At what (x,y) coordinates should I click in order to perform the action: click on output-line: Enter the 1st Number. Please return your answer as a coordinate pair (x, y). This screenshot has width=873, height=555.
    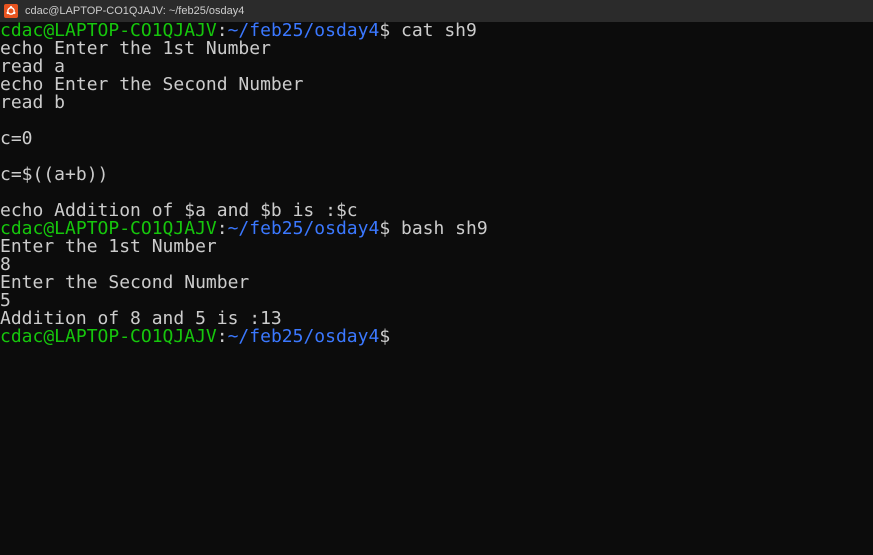
    Looking at the image, I should click on (108, 246).